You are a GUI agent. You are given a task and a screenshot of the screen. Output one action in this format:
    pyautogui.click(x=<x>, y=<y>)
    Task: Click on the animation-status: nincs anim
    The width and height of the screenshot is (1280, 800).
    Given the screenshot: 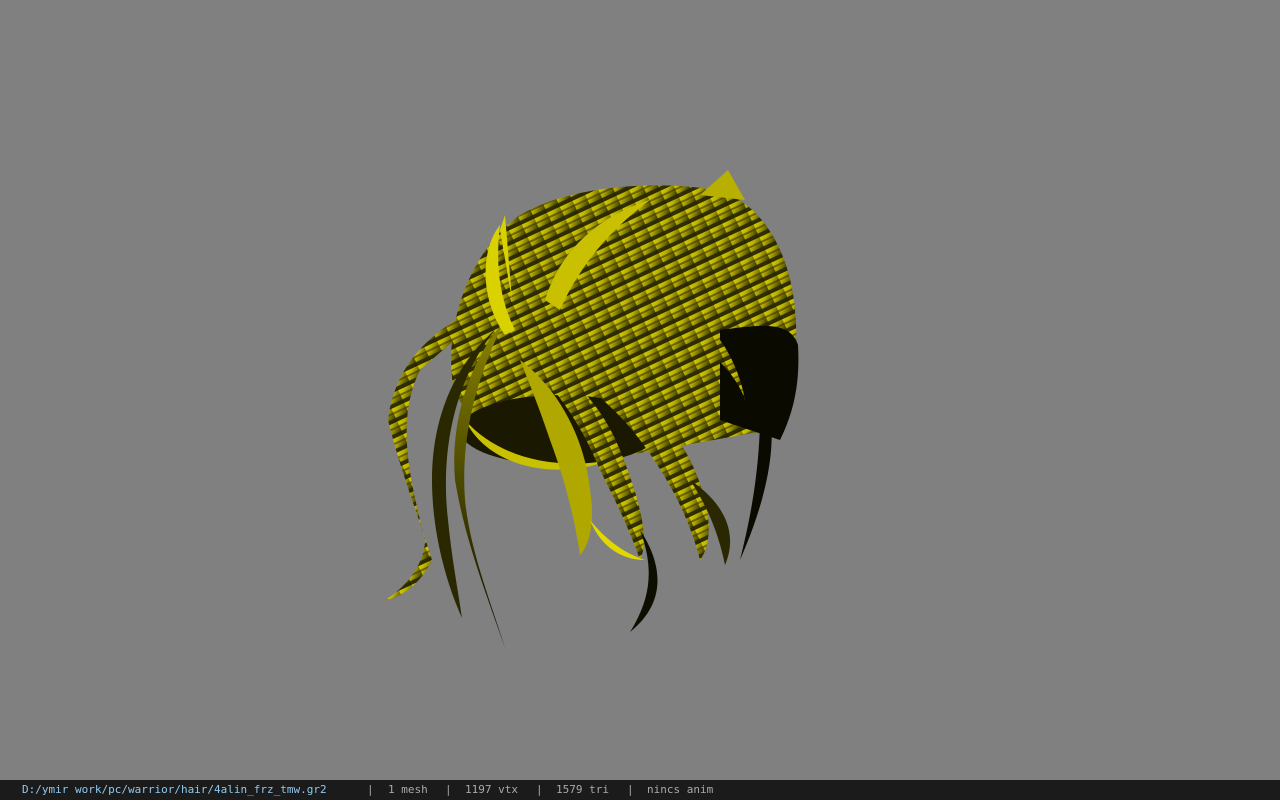 What is the action you would take?
    pyautogui.click(x=680, y=789)
    